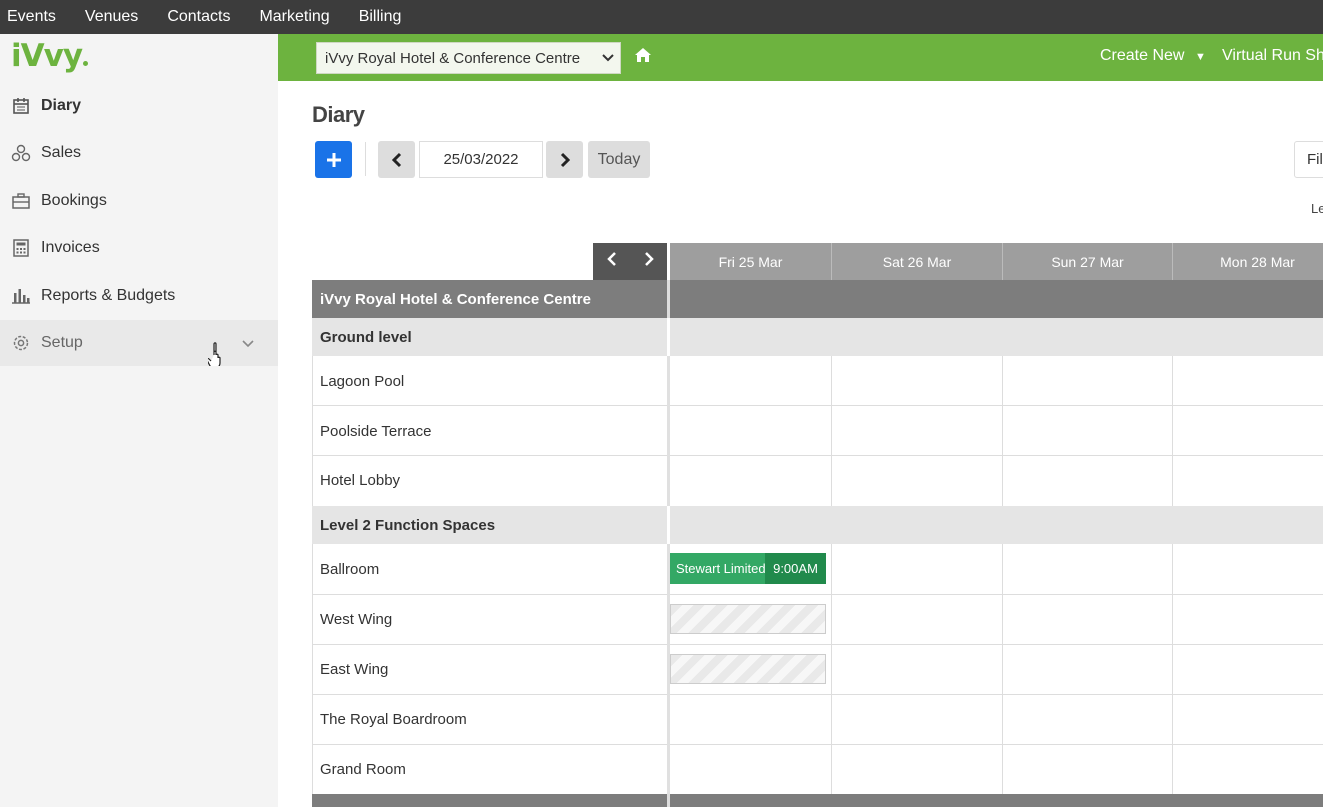 This screenshot has height=807, width=1323. What do you see at coordinates (360, 480) in the screenshot?
I see `room-name: Hotel Lobby` at bounding box center [360, 480].